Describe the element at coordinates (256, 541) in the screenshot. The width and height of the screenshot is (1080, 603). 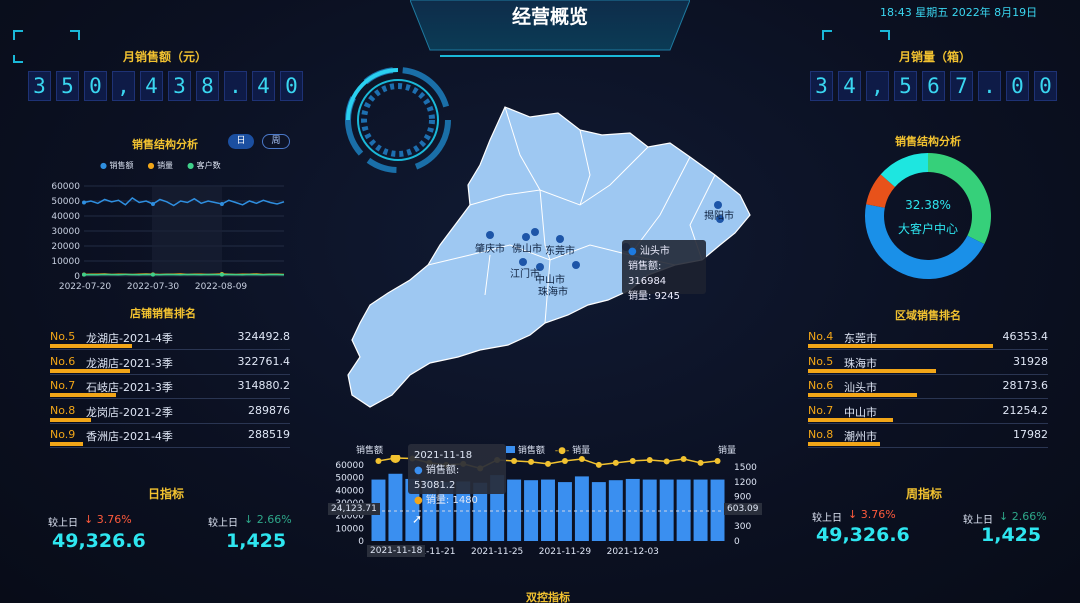
I see `daily-b-value: 1,425` at that location.